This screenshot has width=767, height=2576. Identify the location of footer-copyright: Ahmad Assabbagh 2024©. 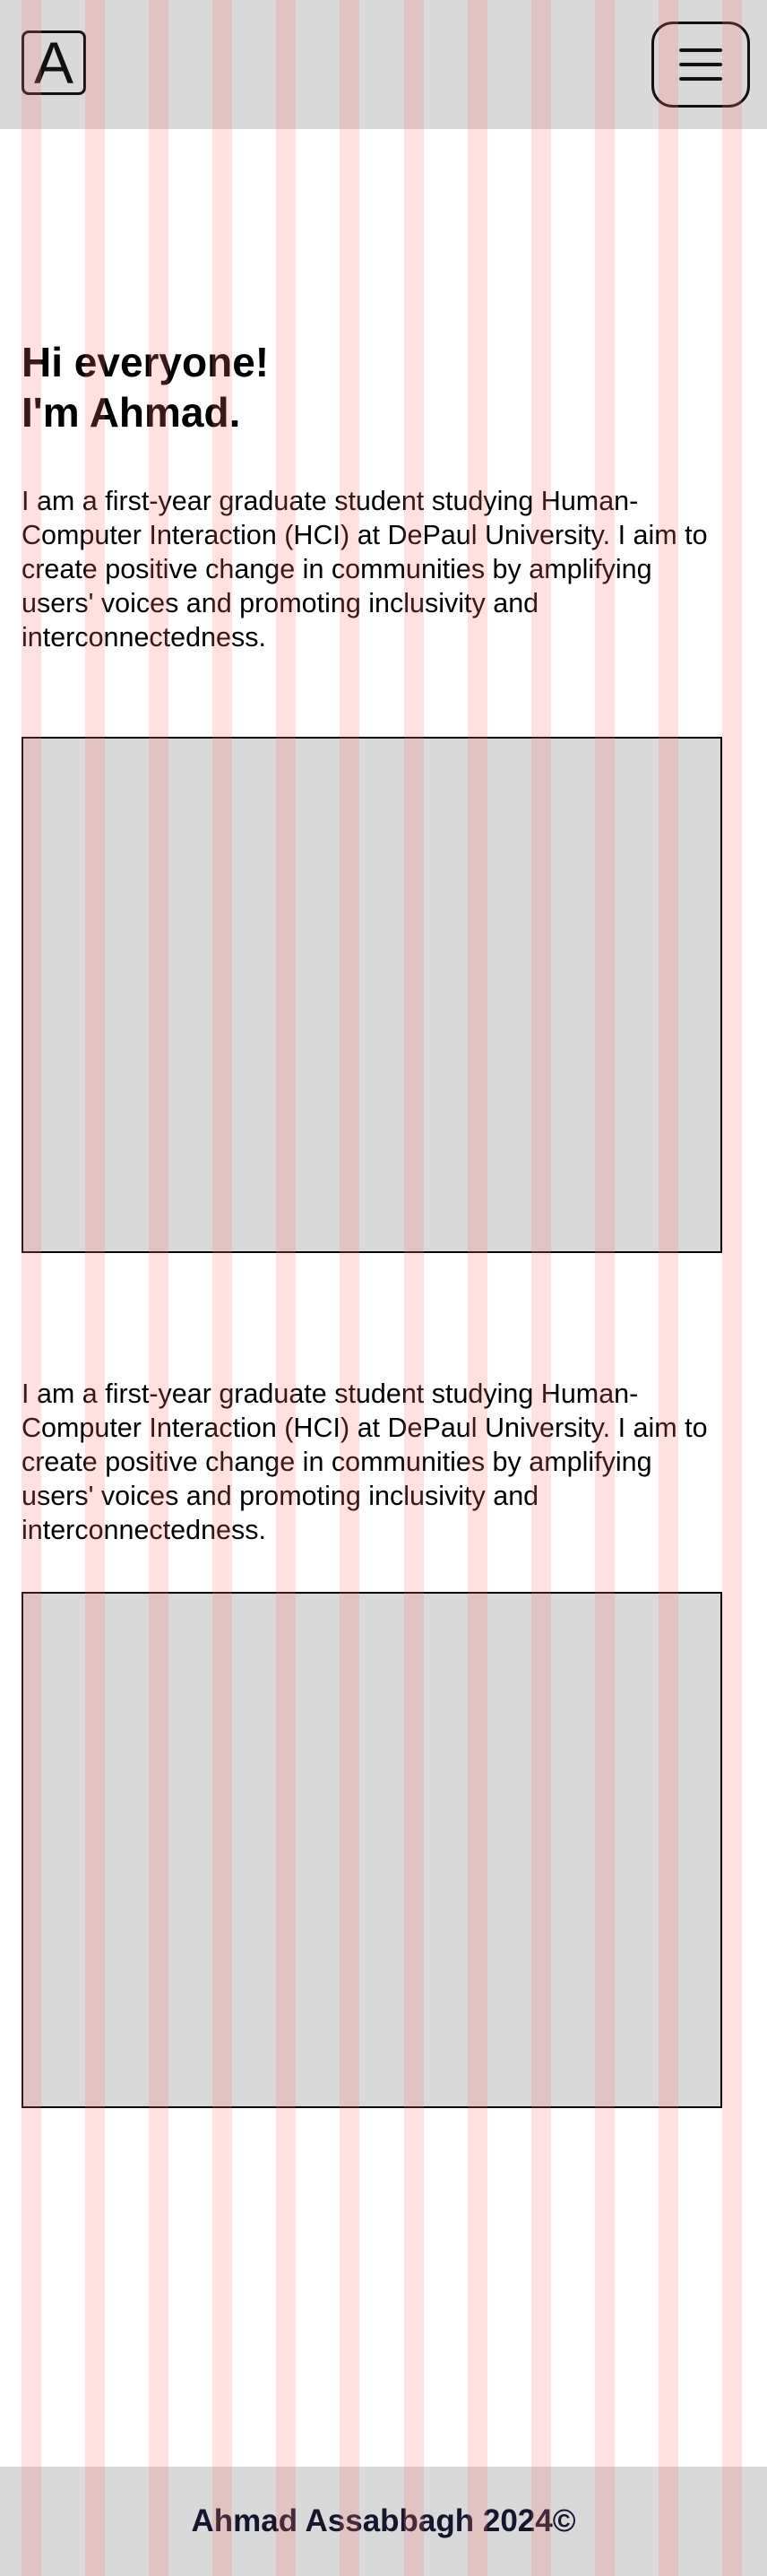
(383, 2520).